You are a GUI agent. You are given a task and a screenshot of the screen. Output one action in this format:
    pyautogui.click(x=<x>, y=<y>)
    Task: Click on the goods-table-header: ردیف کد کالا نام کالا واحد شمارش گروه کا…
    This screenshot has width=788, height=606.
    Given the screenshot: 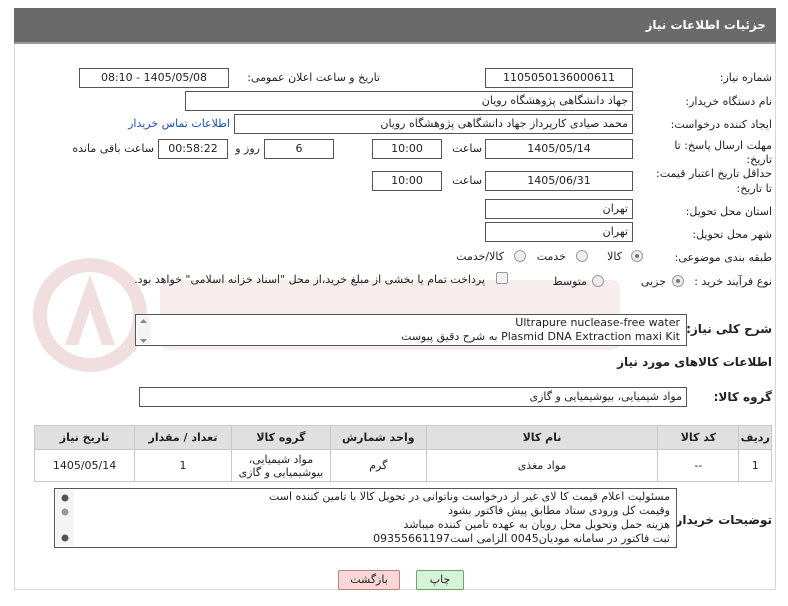 What is the action you would take?
    pyautogui.click(x=402, y=437)
    